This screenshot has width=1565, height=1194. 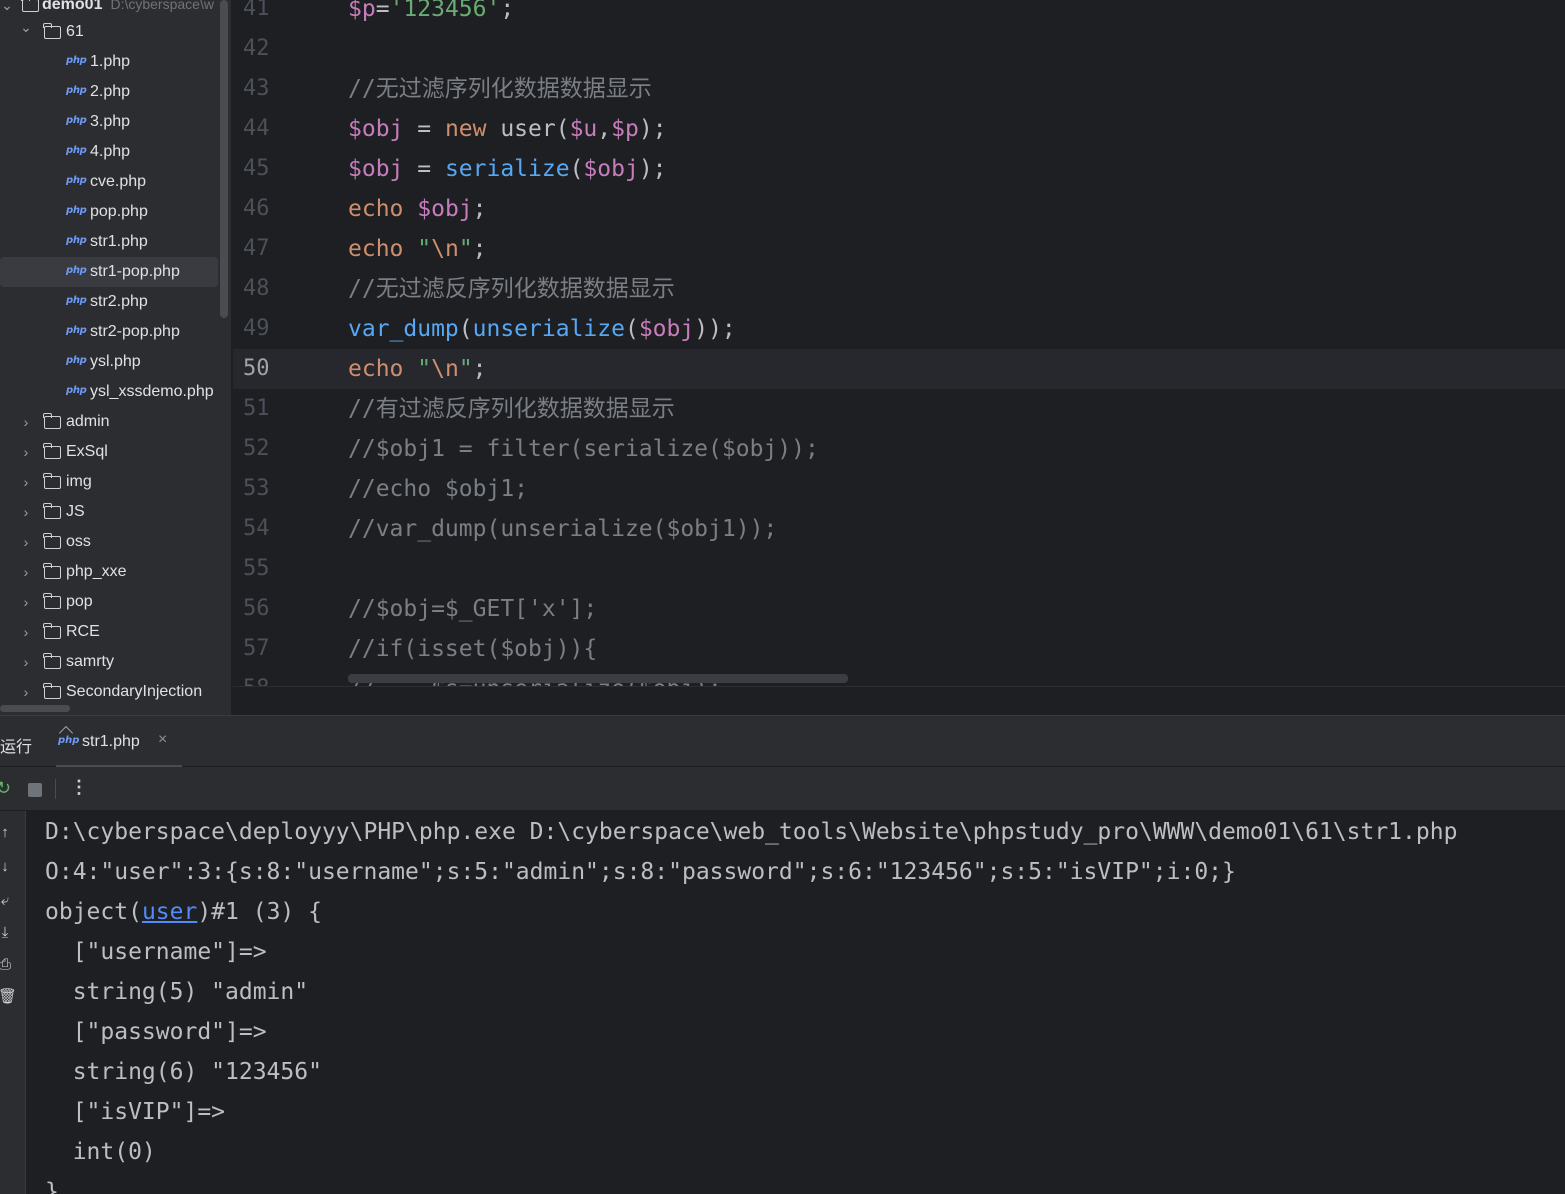 I want to click on print-icon: ⎙, so click(x=6, y=965).